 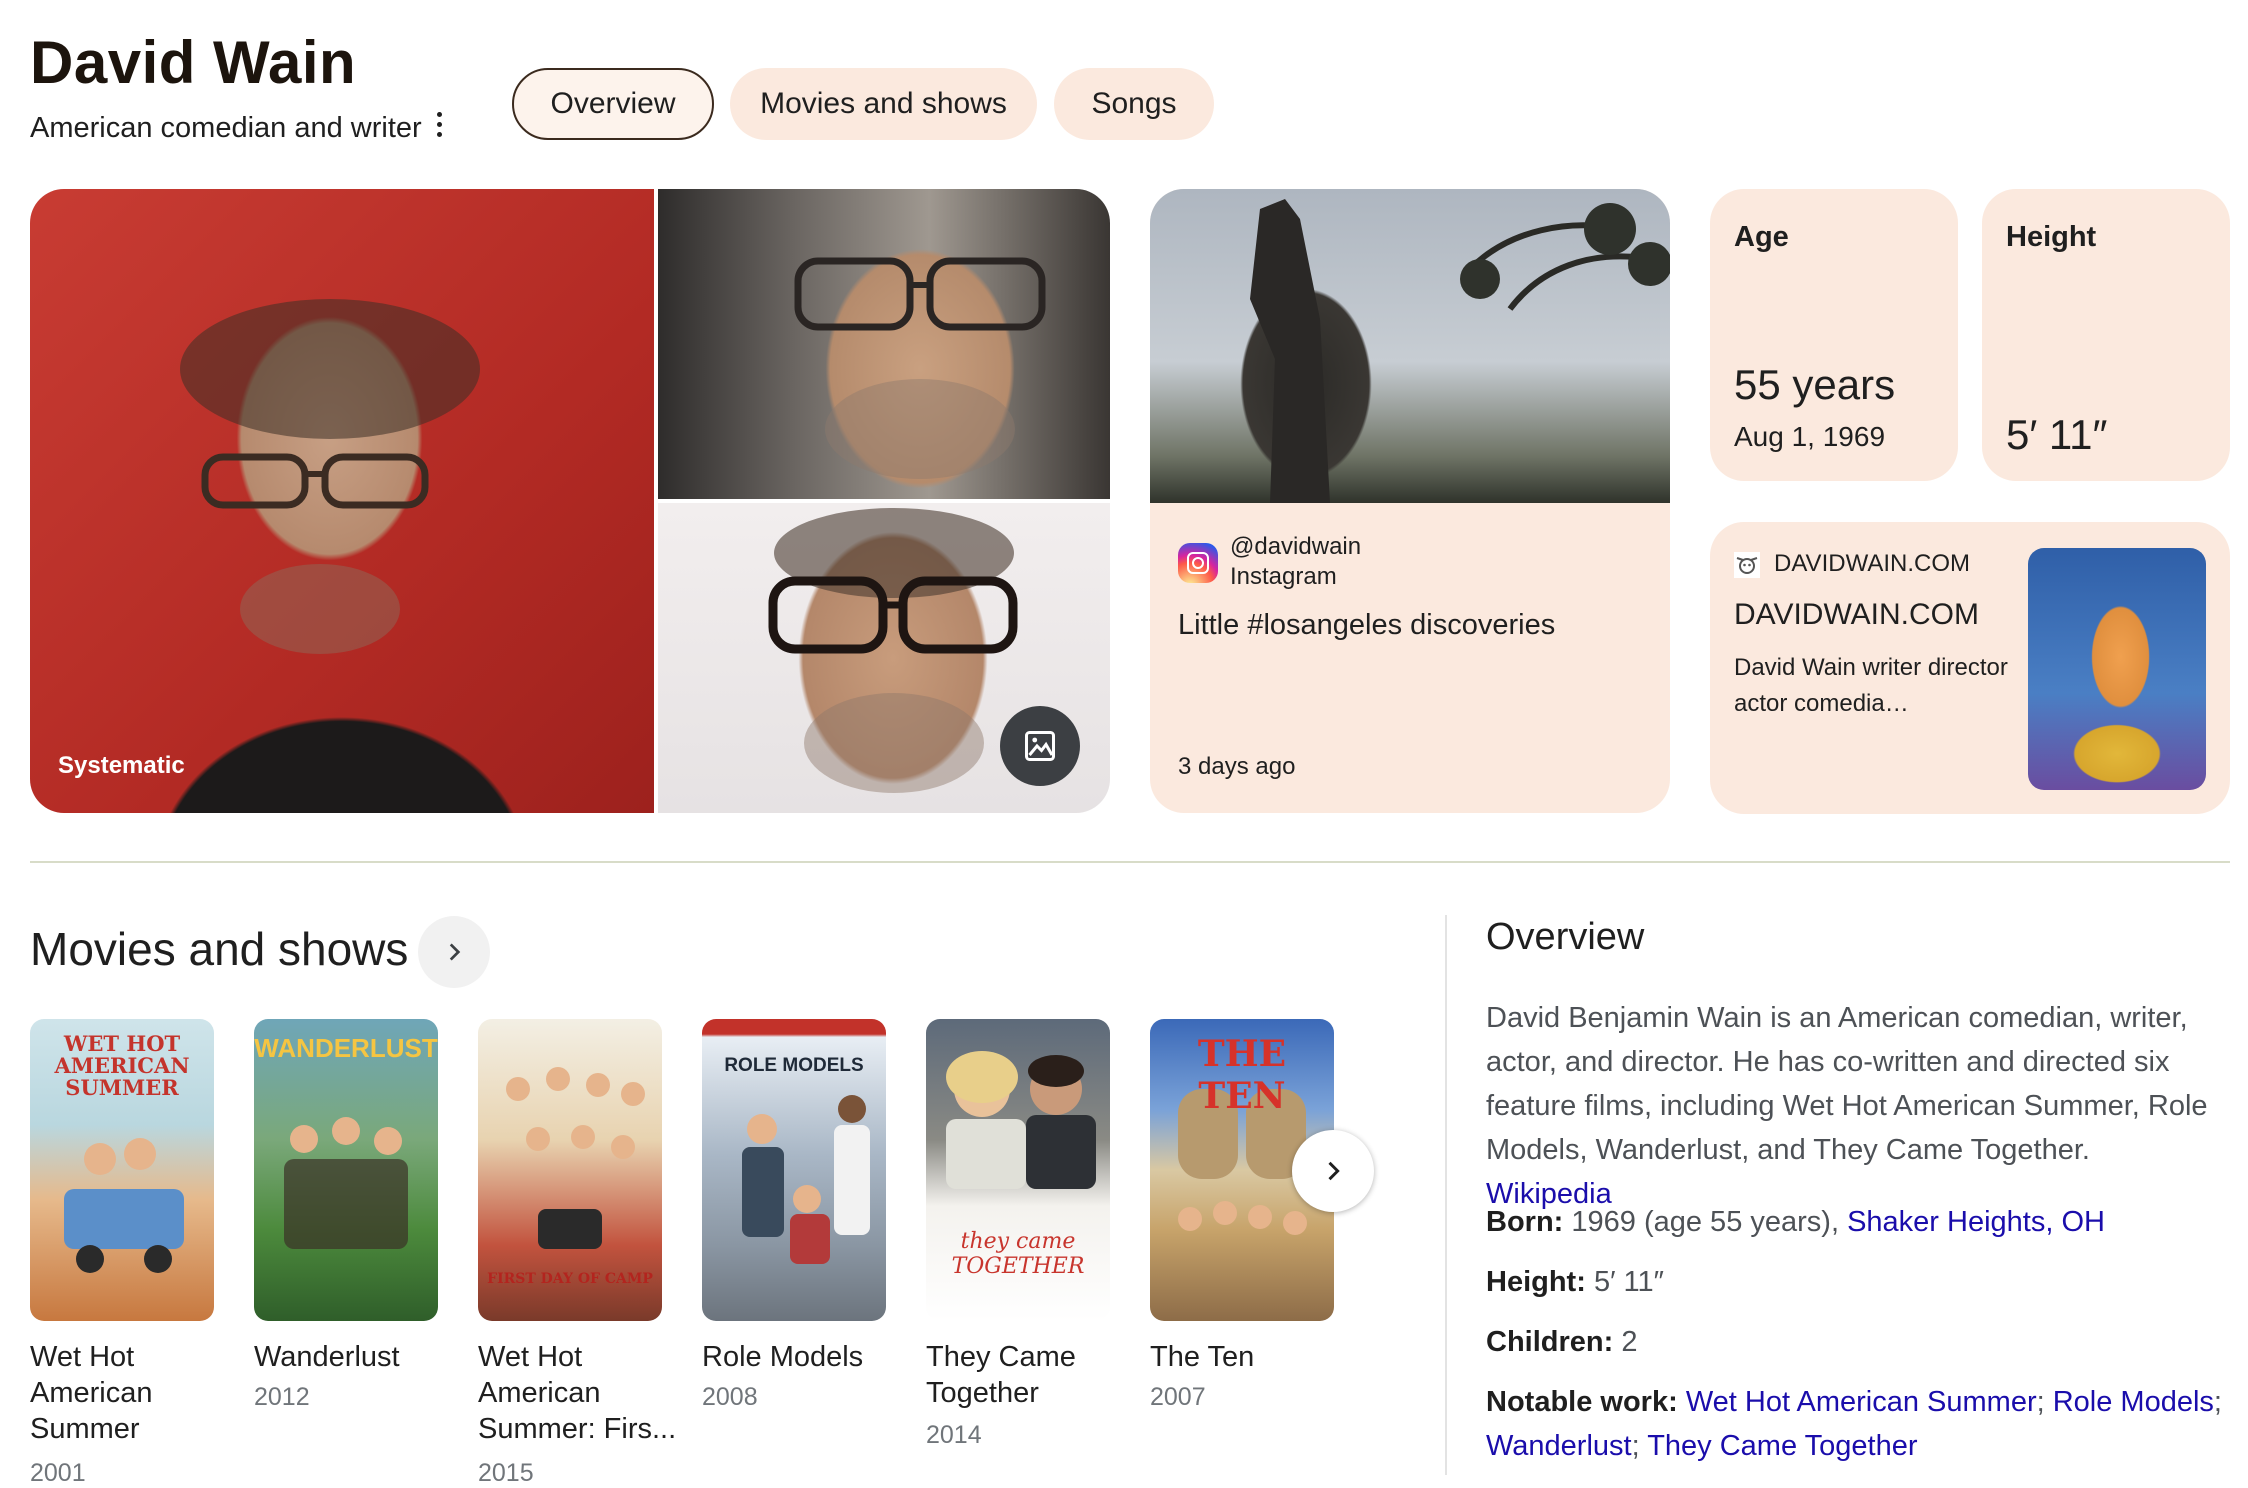 I want to click on movie-3-year: 2015, so click(x=506, y=1473).